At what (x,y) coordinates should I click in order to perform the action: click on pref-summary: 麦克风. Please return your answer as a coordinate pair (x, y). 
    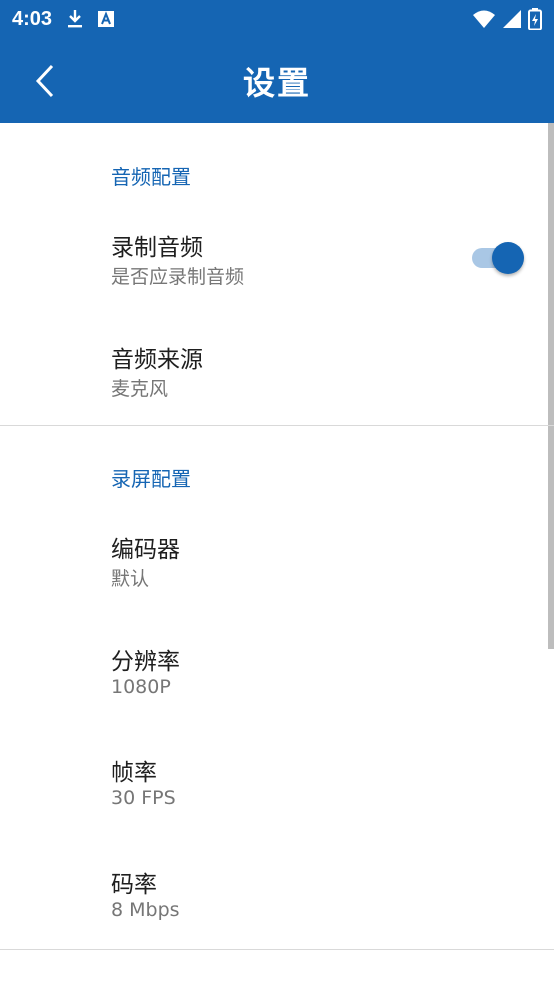
    Looking at the image, I should click on (140, 389).